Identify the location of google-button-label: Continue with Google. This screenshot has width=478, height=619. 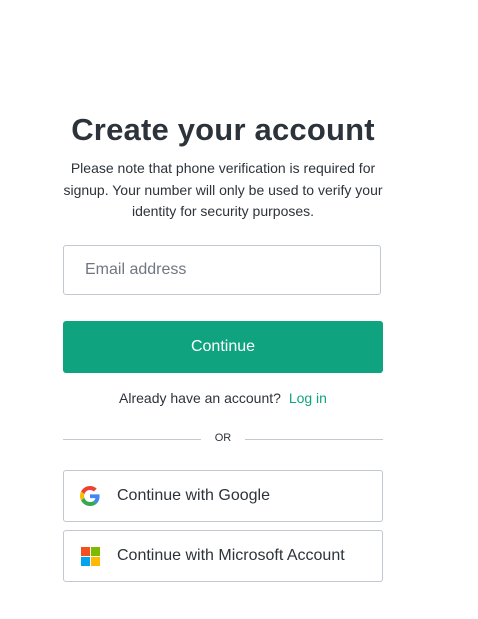
(193, 495).